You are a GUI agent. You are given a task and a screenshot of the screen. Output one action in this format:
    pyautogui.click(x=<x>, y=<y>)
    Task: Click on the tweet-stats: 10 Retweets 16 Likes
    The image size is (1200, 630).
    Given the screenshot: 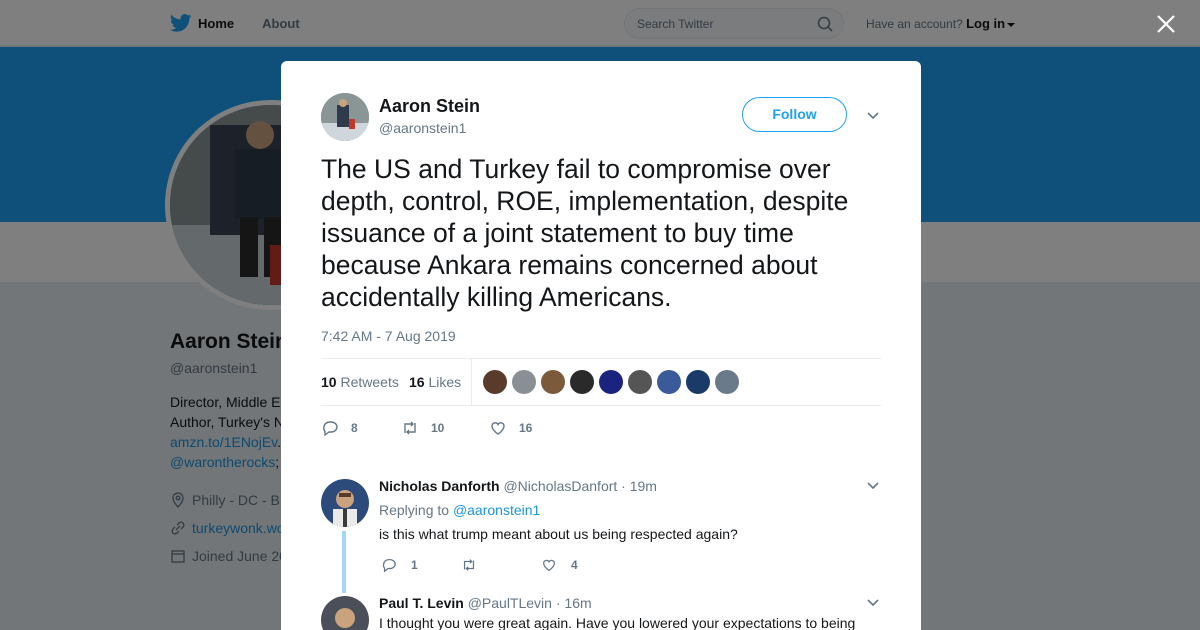 What is the action you would take?
    pyautogui.click(x=601, y=382)
    